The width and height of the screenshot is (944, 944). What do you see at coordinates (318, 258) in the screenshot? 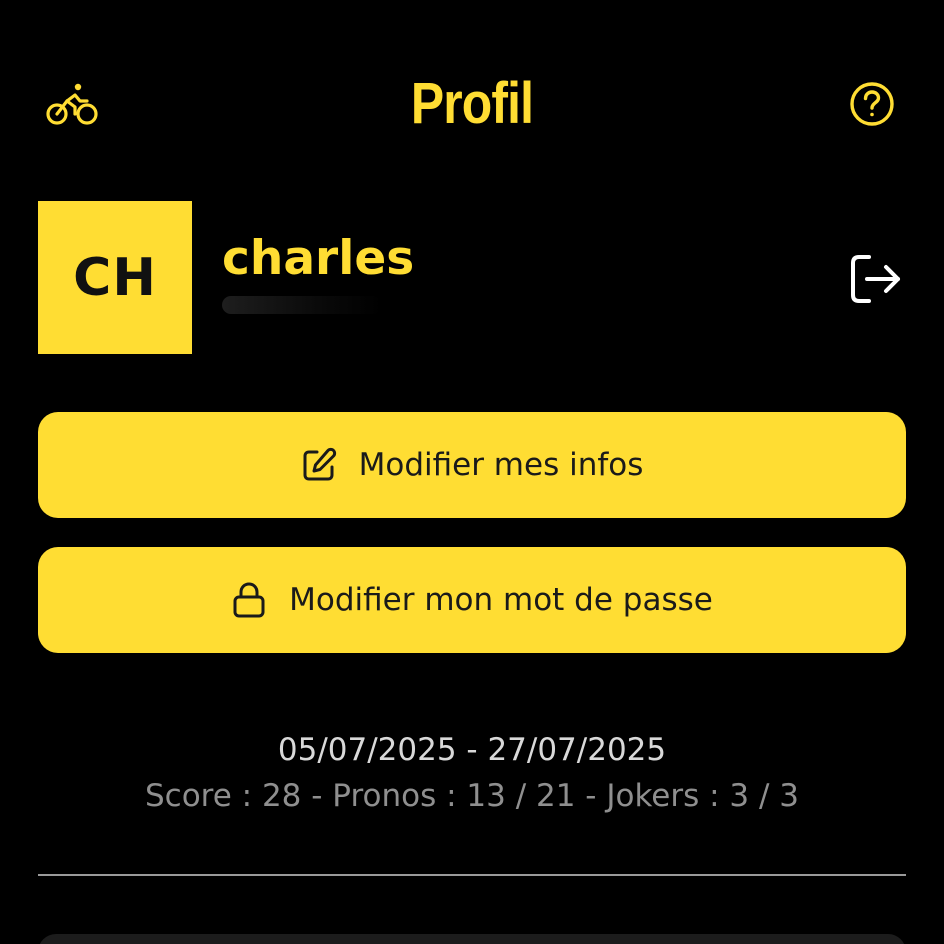
I see `username: charles` at bounding box center [318, 258].